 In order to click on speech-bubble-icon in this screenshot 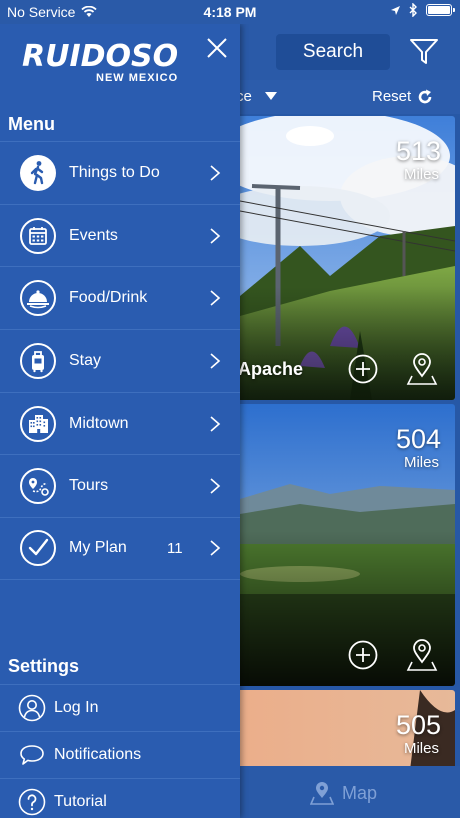, I will do `click(32, 755)`.